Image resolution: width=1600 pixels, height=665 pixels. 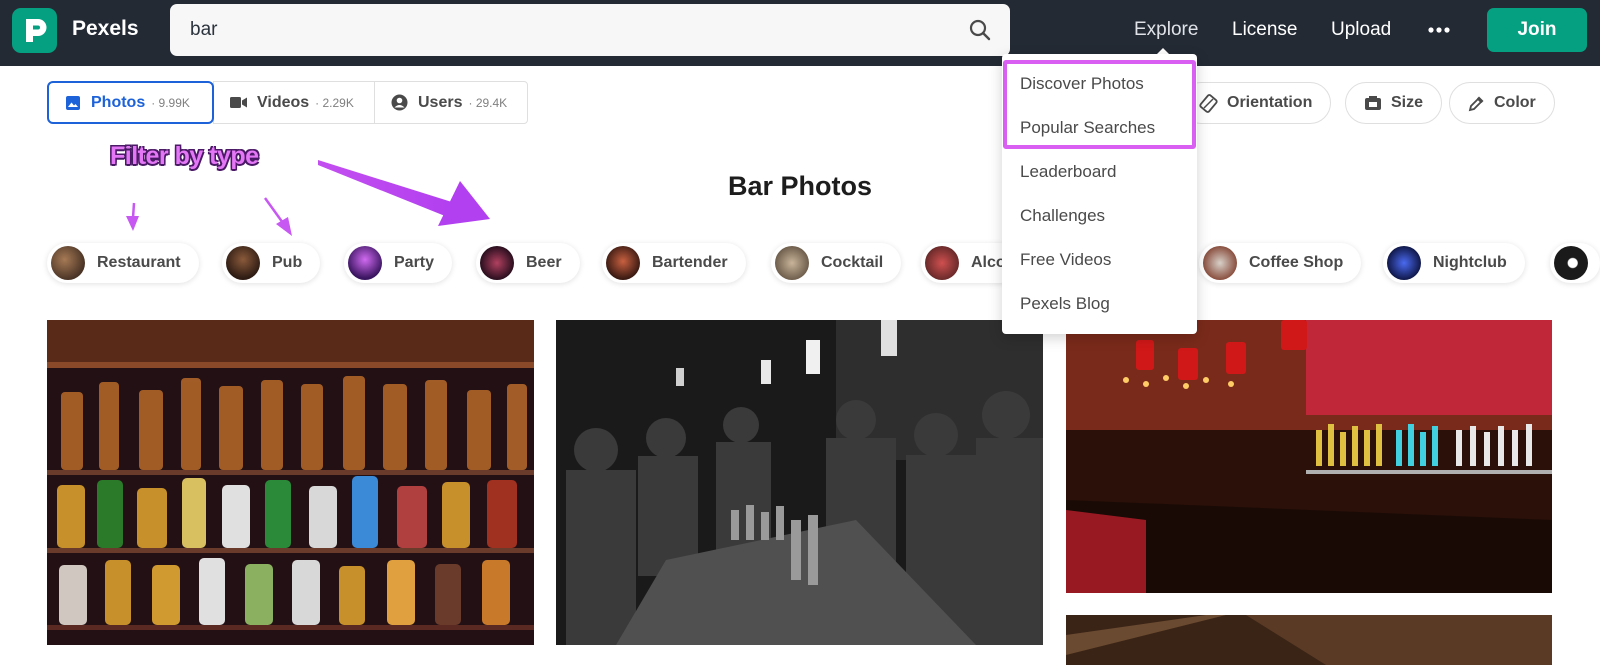 What do you see at coordinates (118, 102) in the screenshot?
I see `tab-photos-label: Photos` at bounding box center [118, 102].